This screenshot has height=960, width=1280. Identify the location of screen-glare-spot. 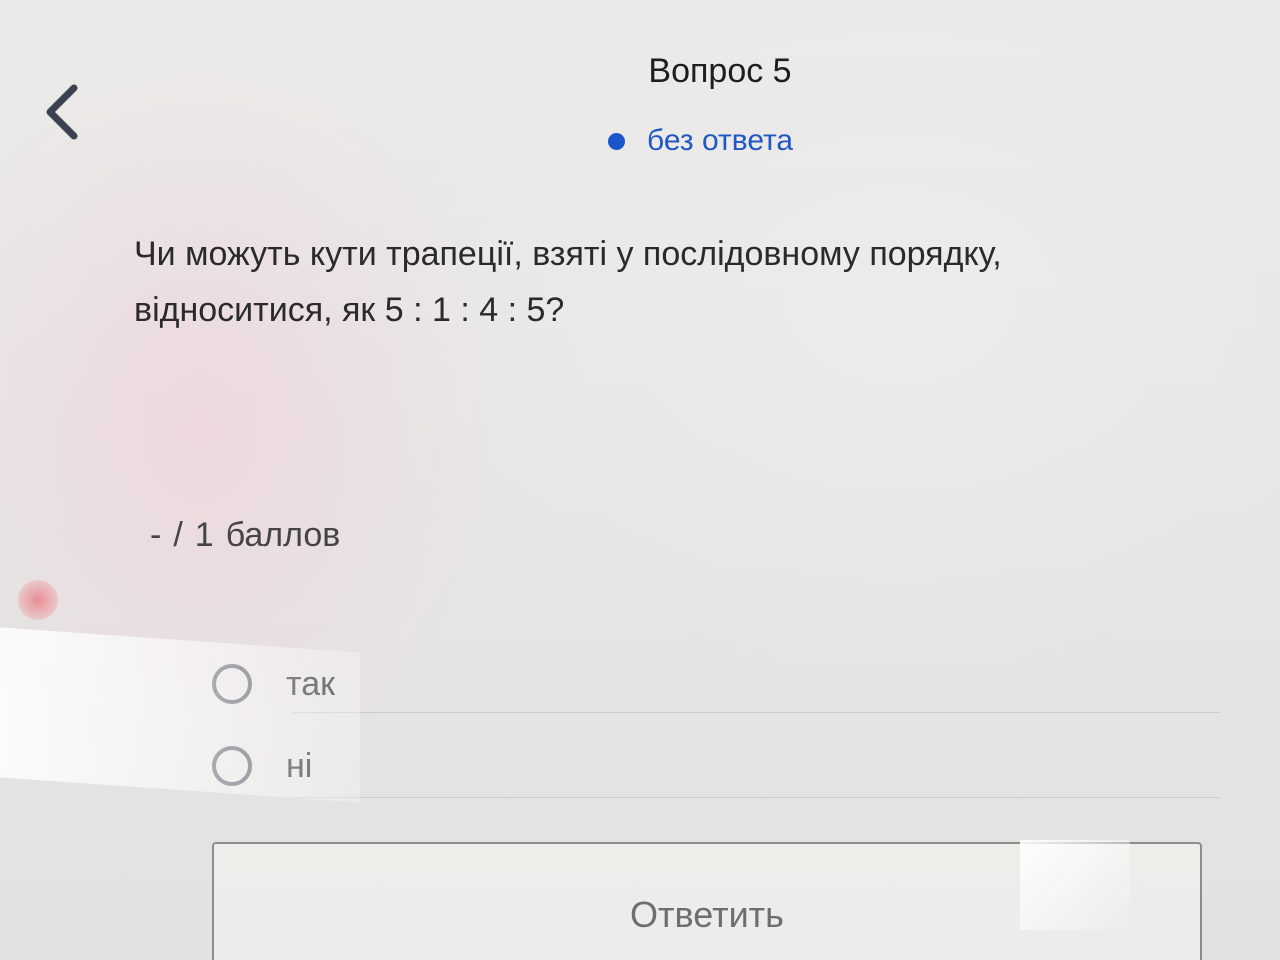
(38, 600).